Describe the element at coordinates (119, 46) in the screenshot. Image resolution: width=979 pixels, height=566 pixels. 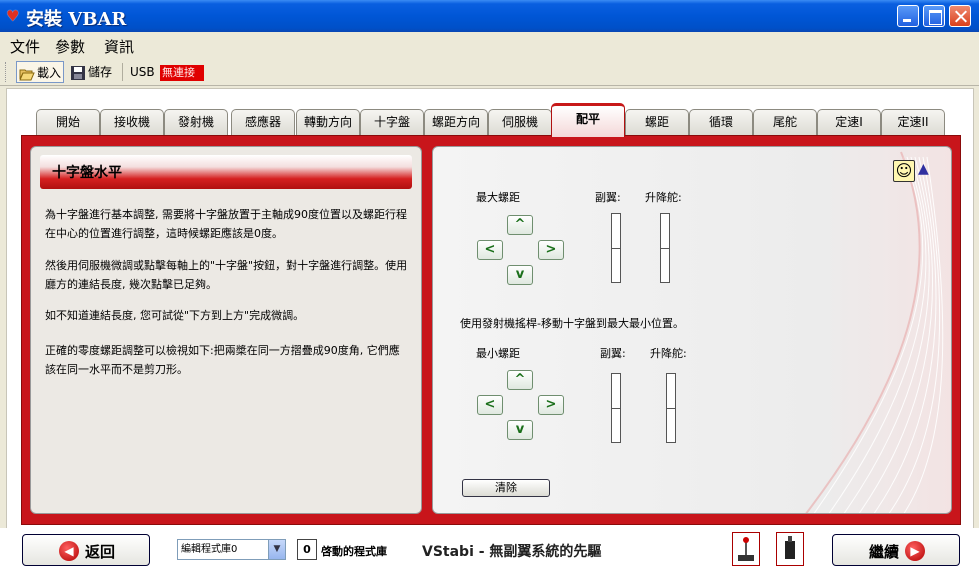
I see `menu-info: 資訊` at that location.